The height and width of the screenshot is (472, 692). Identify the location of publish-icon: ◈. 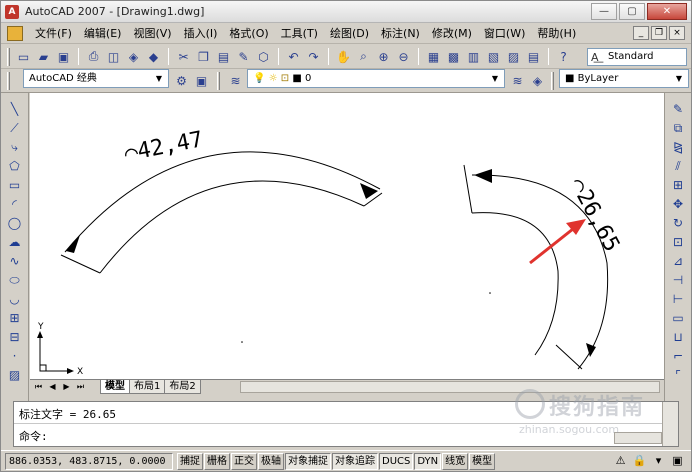
(133, 56).